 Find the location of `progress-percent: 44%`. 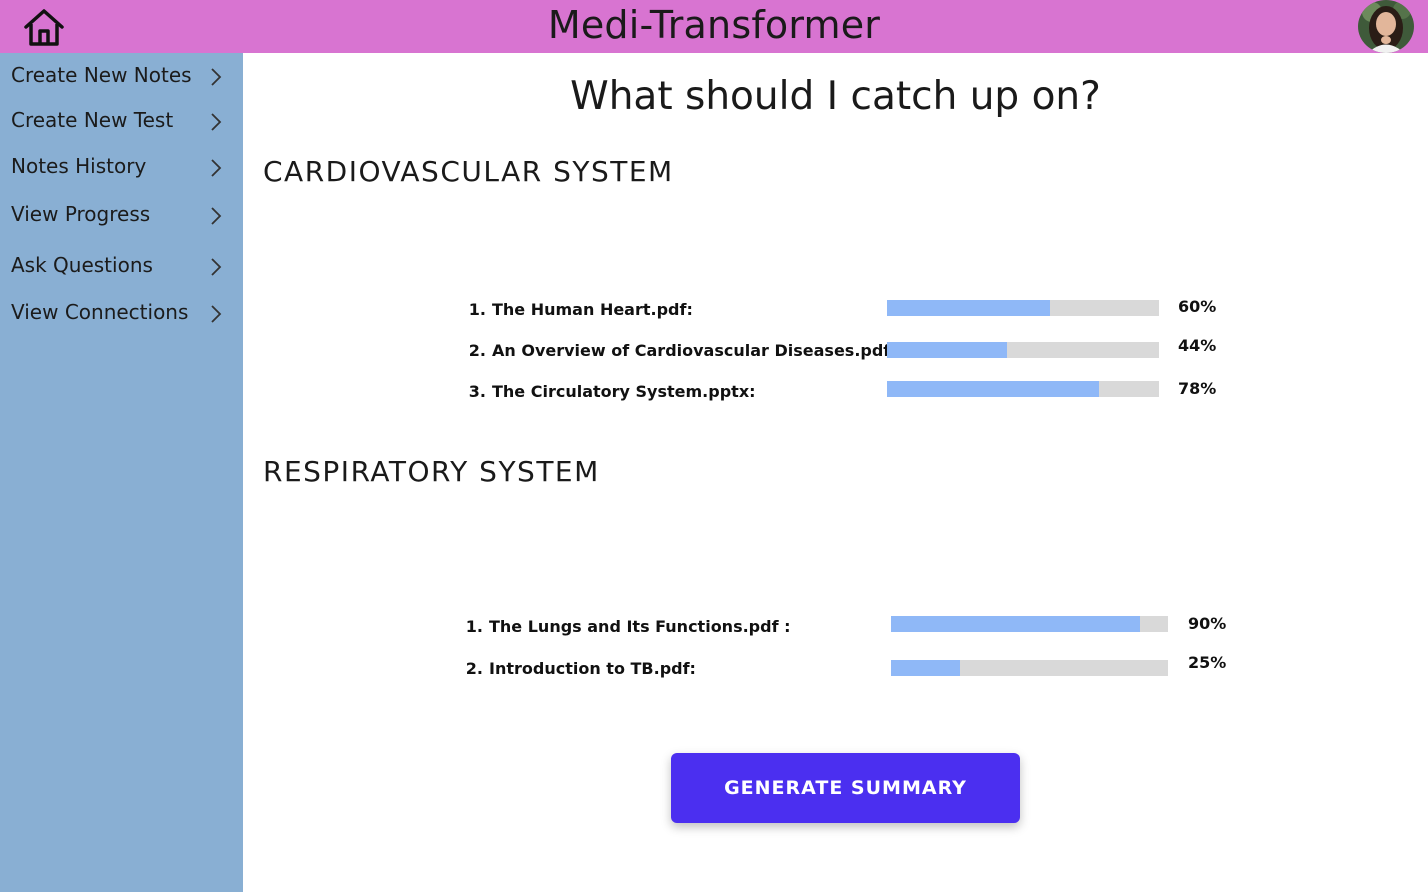

progress-percent: 44% is located at coordinates (1197, 345).